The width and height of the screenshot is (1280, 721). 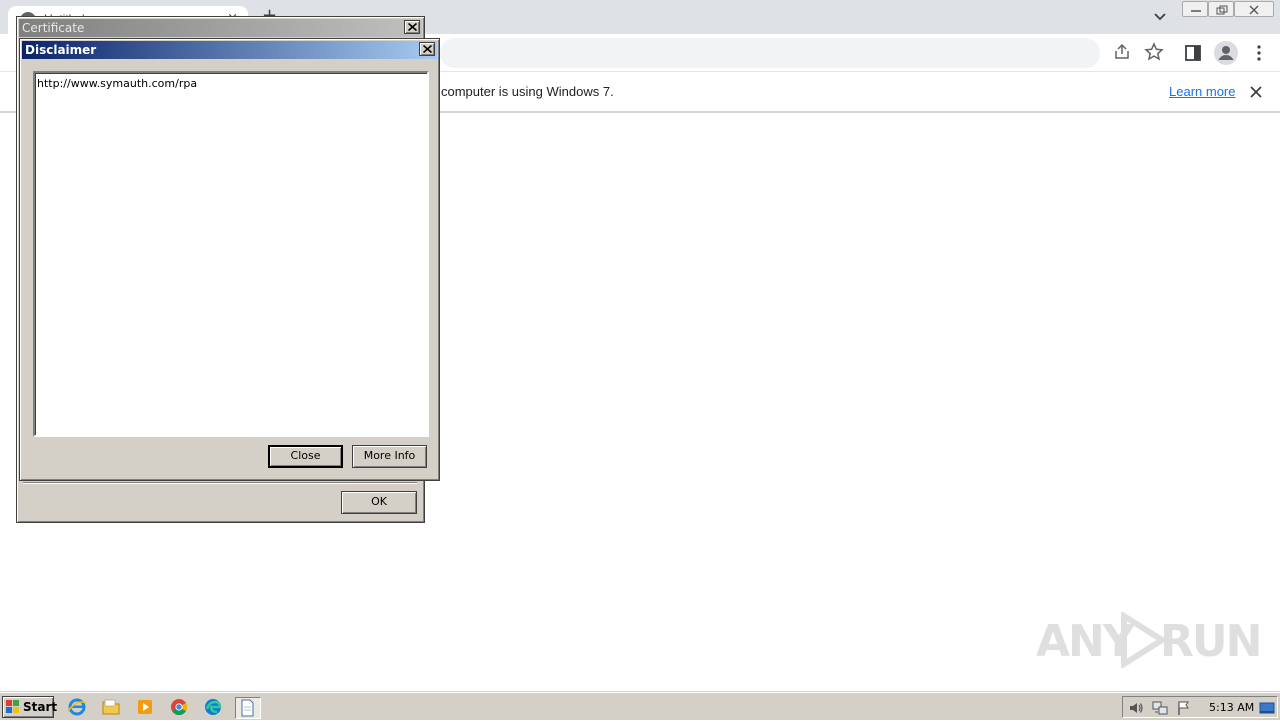 What do you see at coordinates (379, 502) in the screenshot?
I see `ok-button: OK` at bounding box center [379, 502].